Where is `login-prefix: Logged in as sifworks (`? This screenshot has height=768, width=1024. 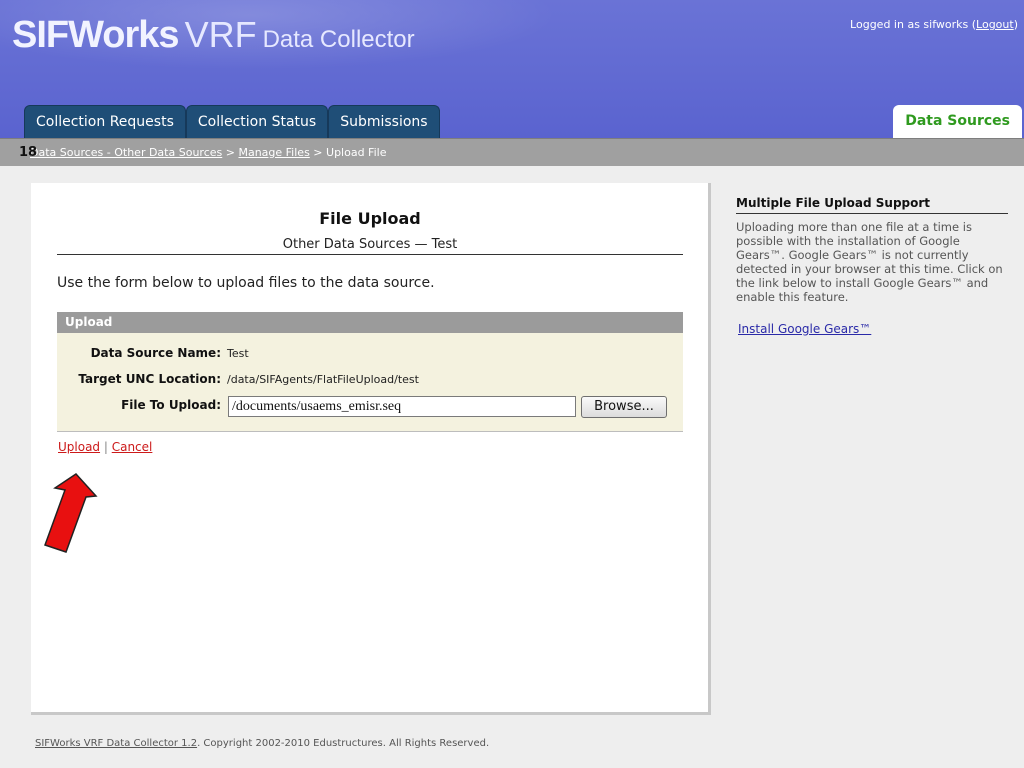 login-prefix: Logged in as sifworks ( is located at coordinates (913, 24).